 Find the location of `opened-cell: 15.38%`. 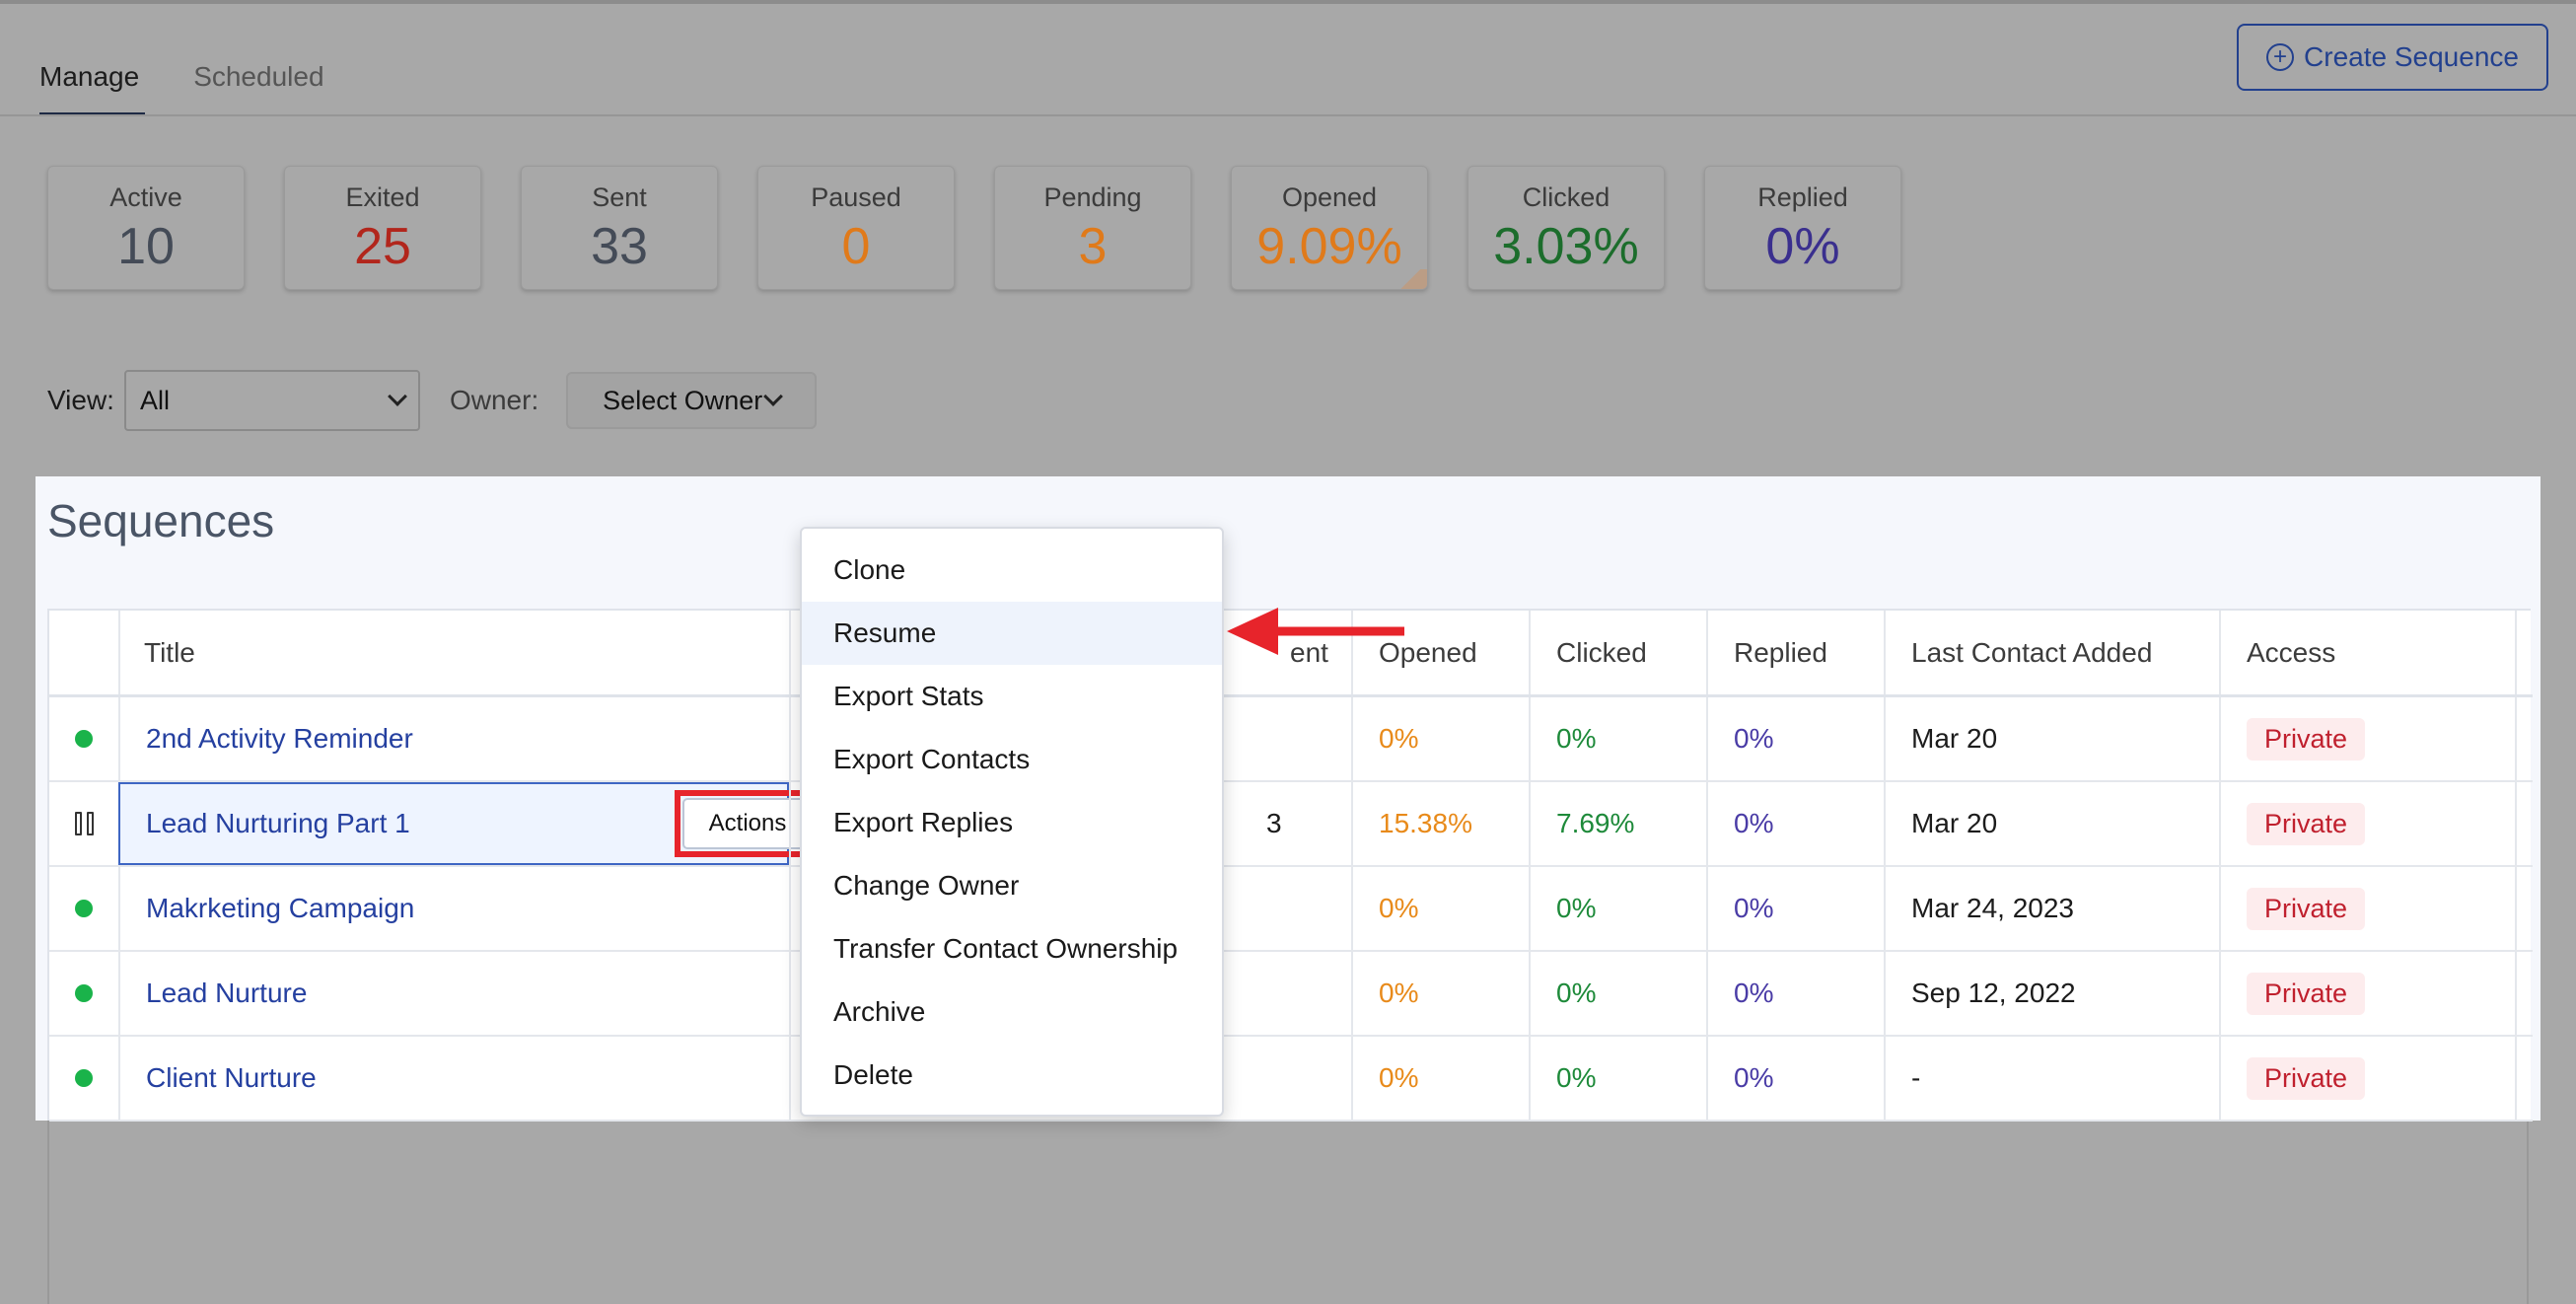

opened-cell: 15.38% is located at coordinates (1440, 823).